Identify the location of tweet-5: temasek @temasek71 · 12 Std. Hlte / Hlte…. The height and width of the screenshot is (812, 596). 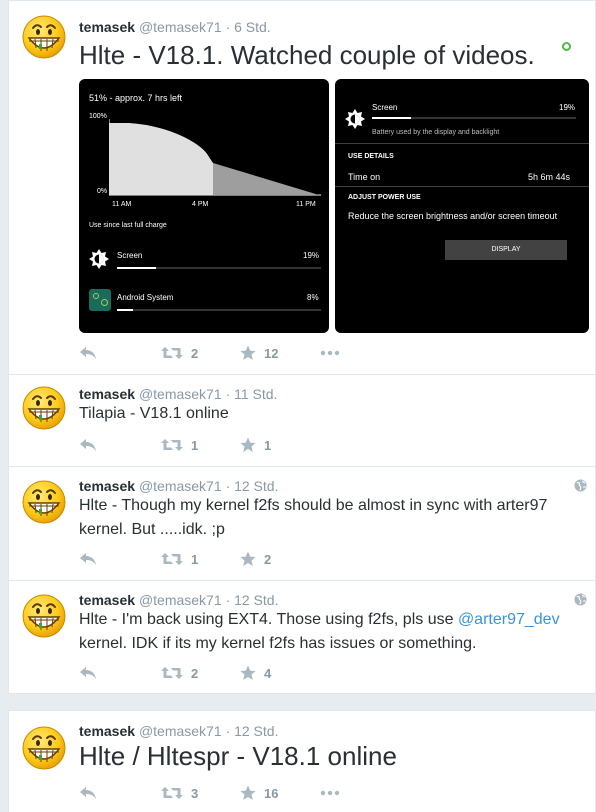
(302, 761).